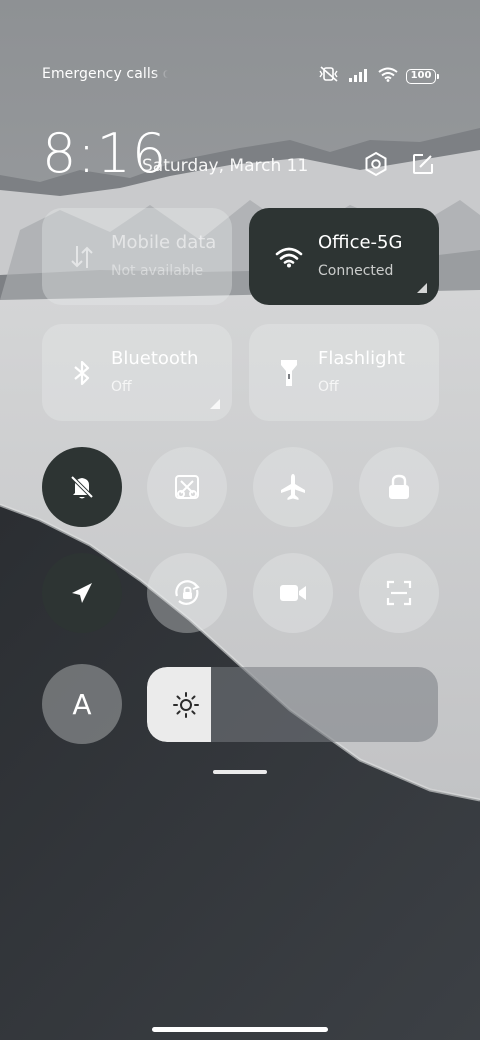 This screenshot has height=1040, width=480. What do you see at coordinates (289, 257) in the screenshot?
I see `wifi-icon` at bounding box center [289, 257].